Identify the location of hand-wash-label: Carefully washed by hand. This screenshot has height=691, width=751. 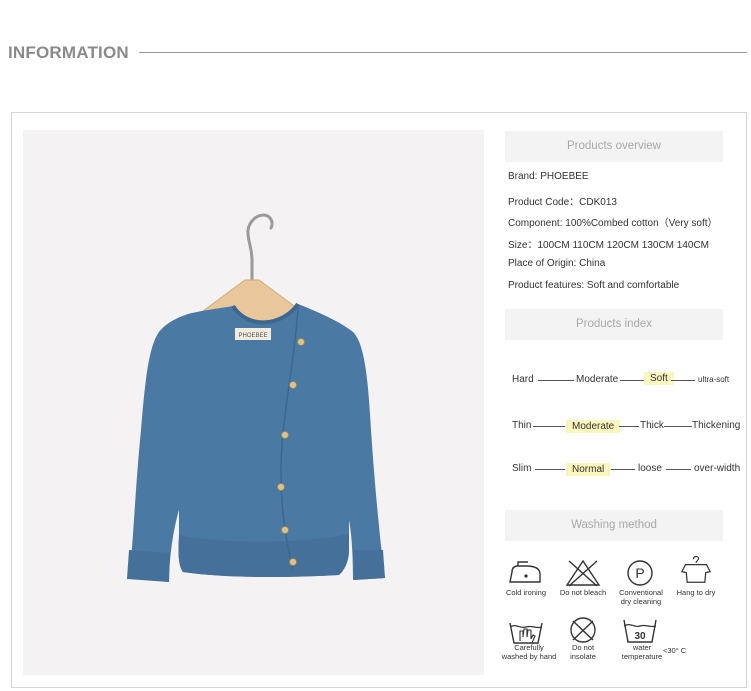
(529, 652).